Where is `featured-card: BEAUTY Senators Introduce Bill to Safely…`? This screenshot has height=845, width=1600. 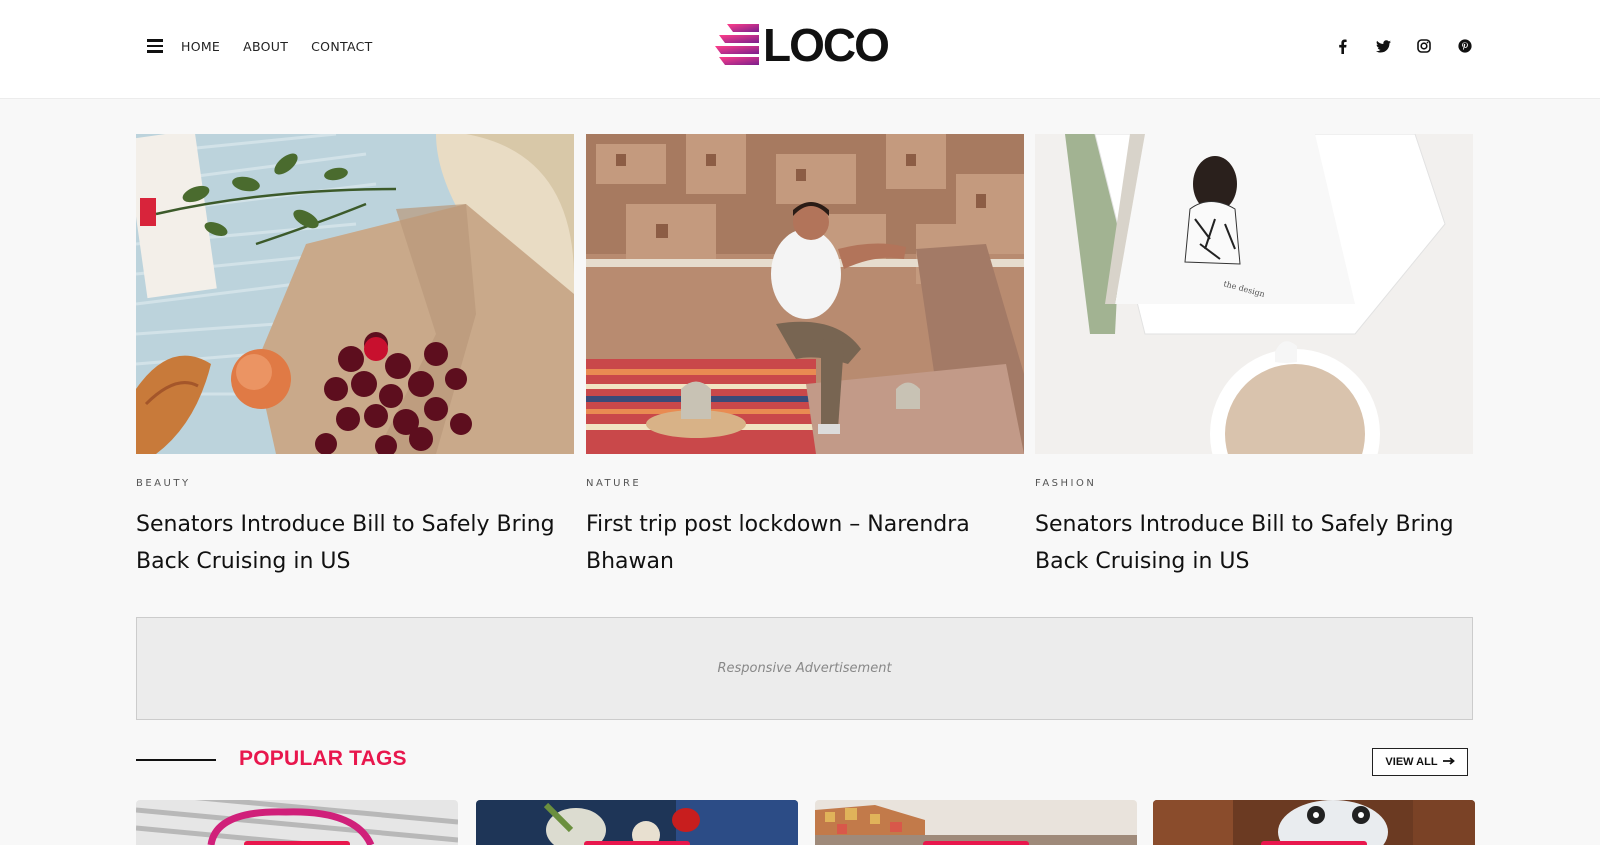 featured-card: BEAUTY Senators Introduce Bill to Safely… is located at coordinates (355, 357).